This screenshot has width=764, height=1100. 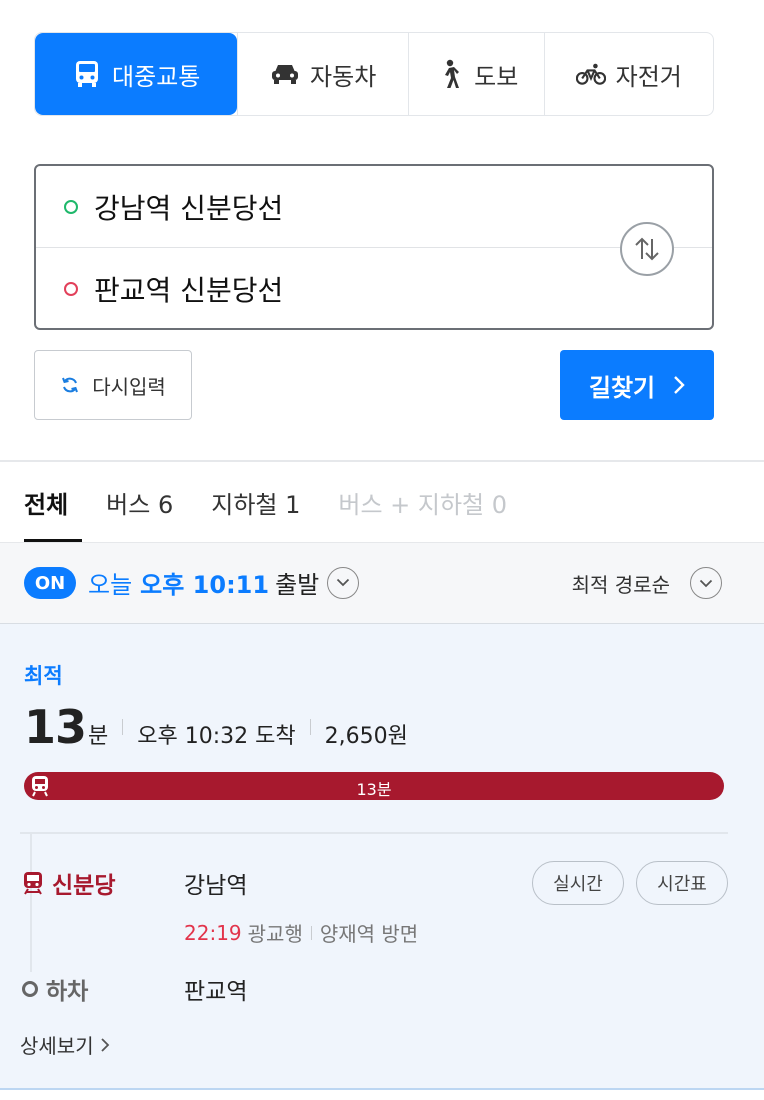 What do you see at coordinates (129, 386) in the screenshot?
I see `reset-label: 다시입력` at bounding box center [129, 386].